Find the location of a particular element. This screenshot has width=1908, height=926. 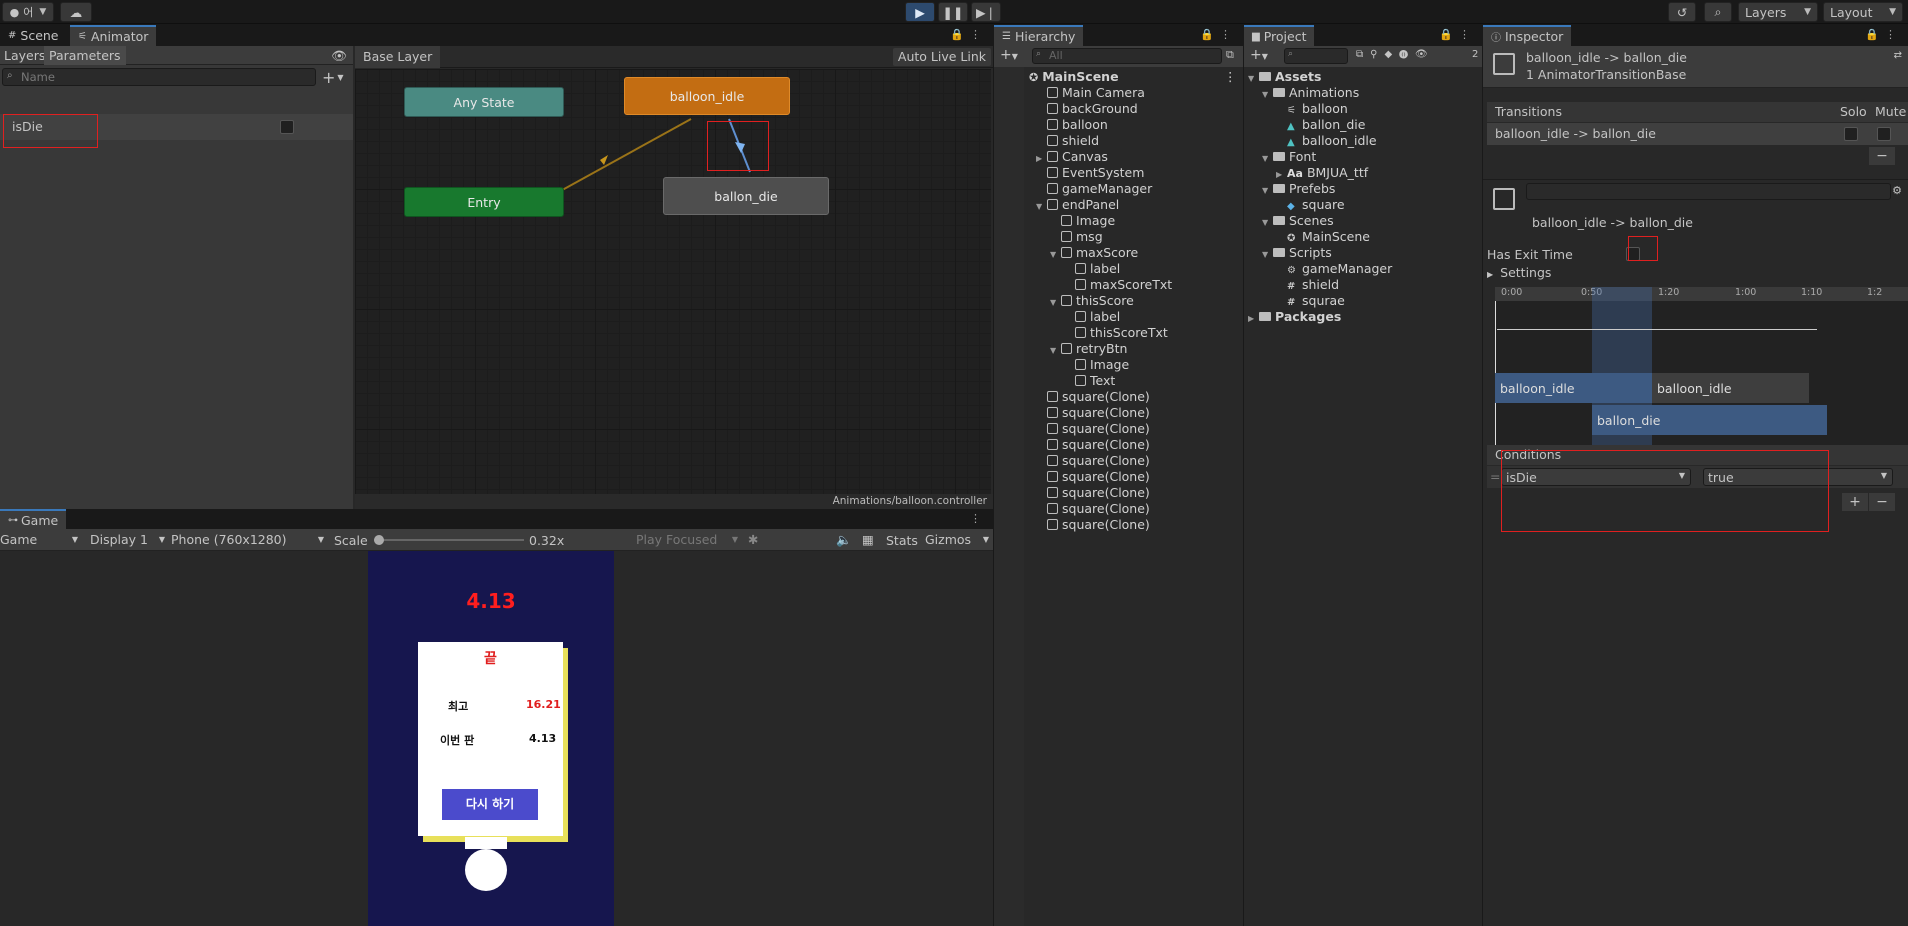

hierarchy-item: ▼ retryBtn is located at coordinates (1088, 349).